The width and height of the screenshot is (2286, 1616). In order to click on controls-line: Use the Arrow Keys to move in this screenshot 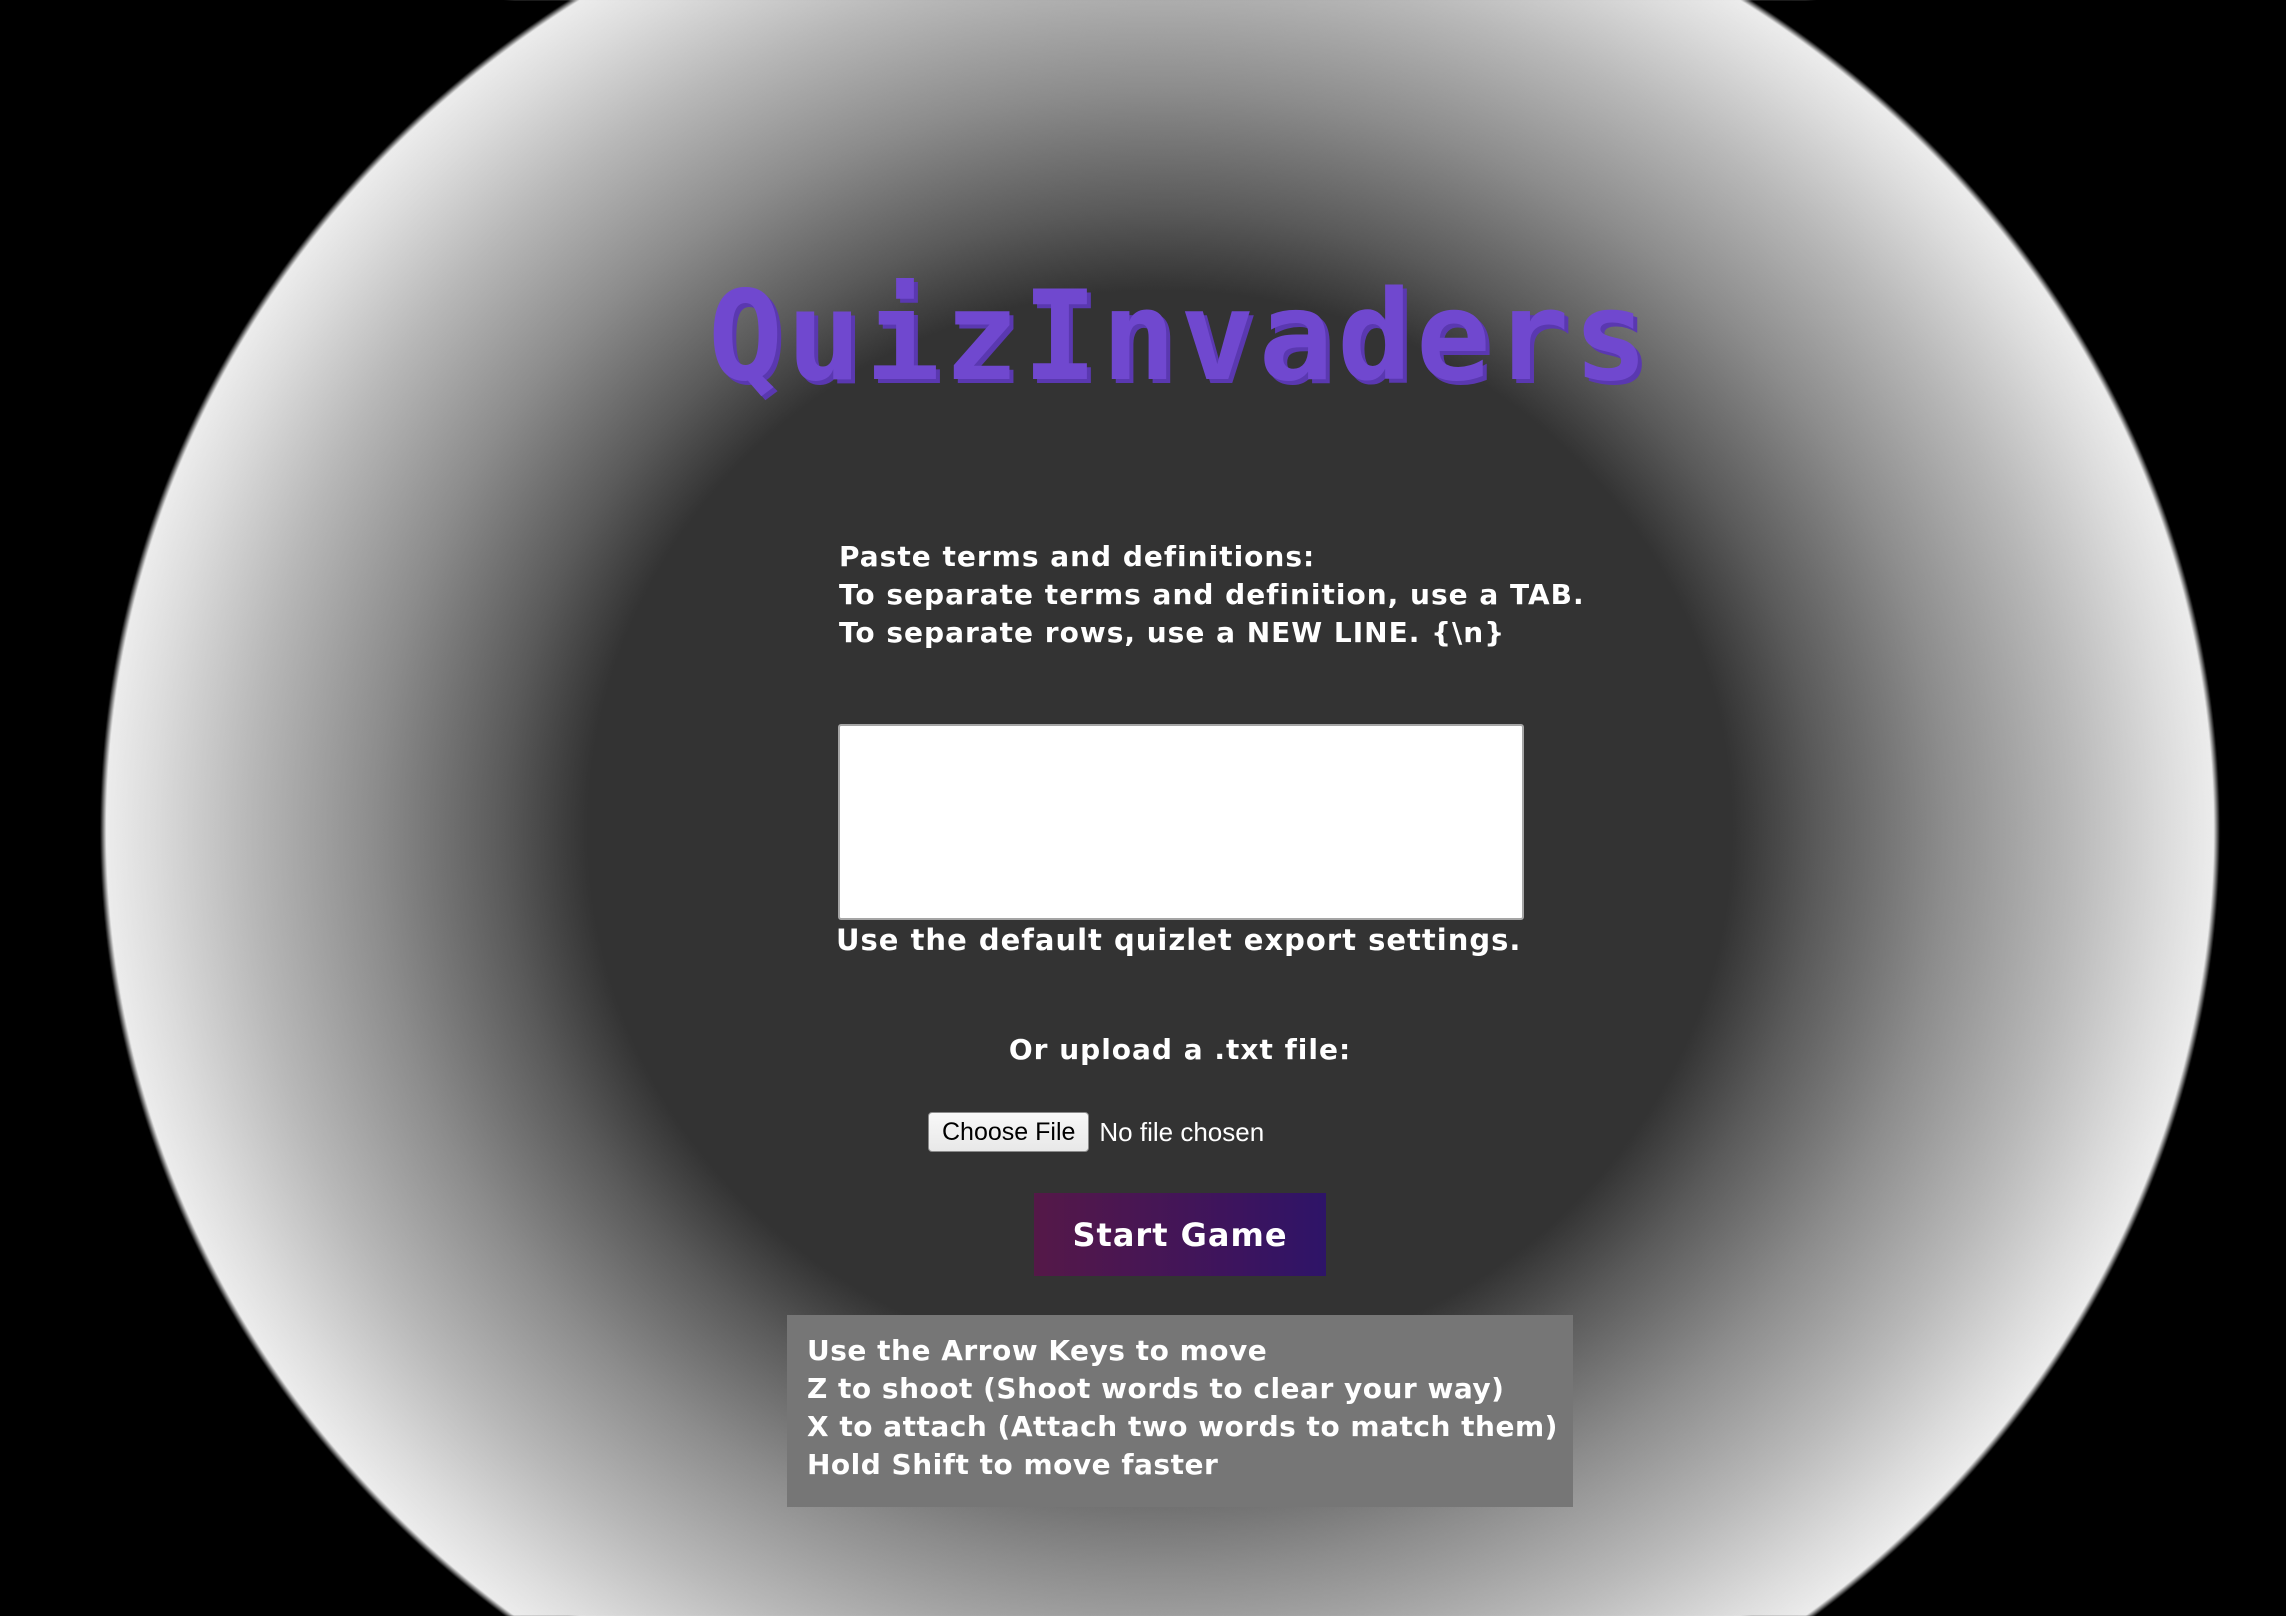, I will do `click(1037, 1350)`.